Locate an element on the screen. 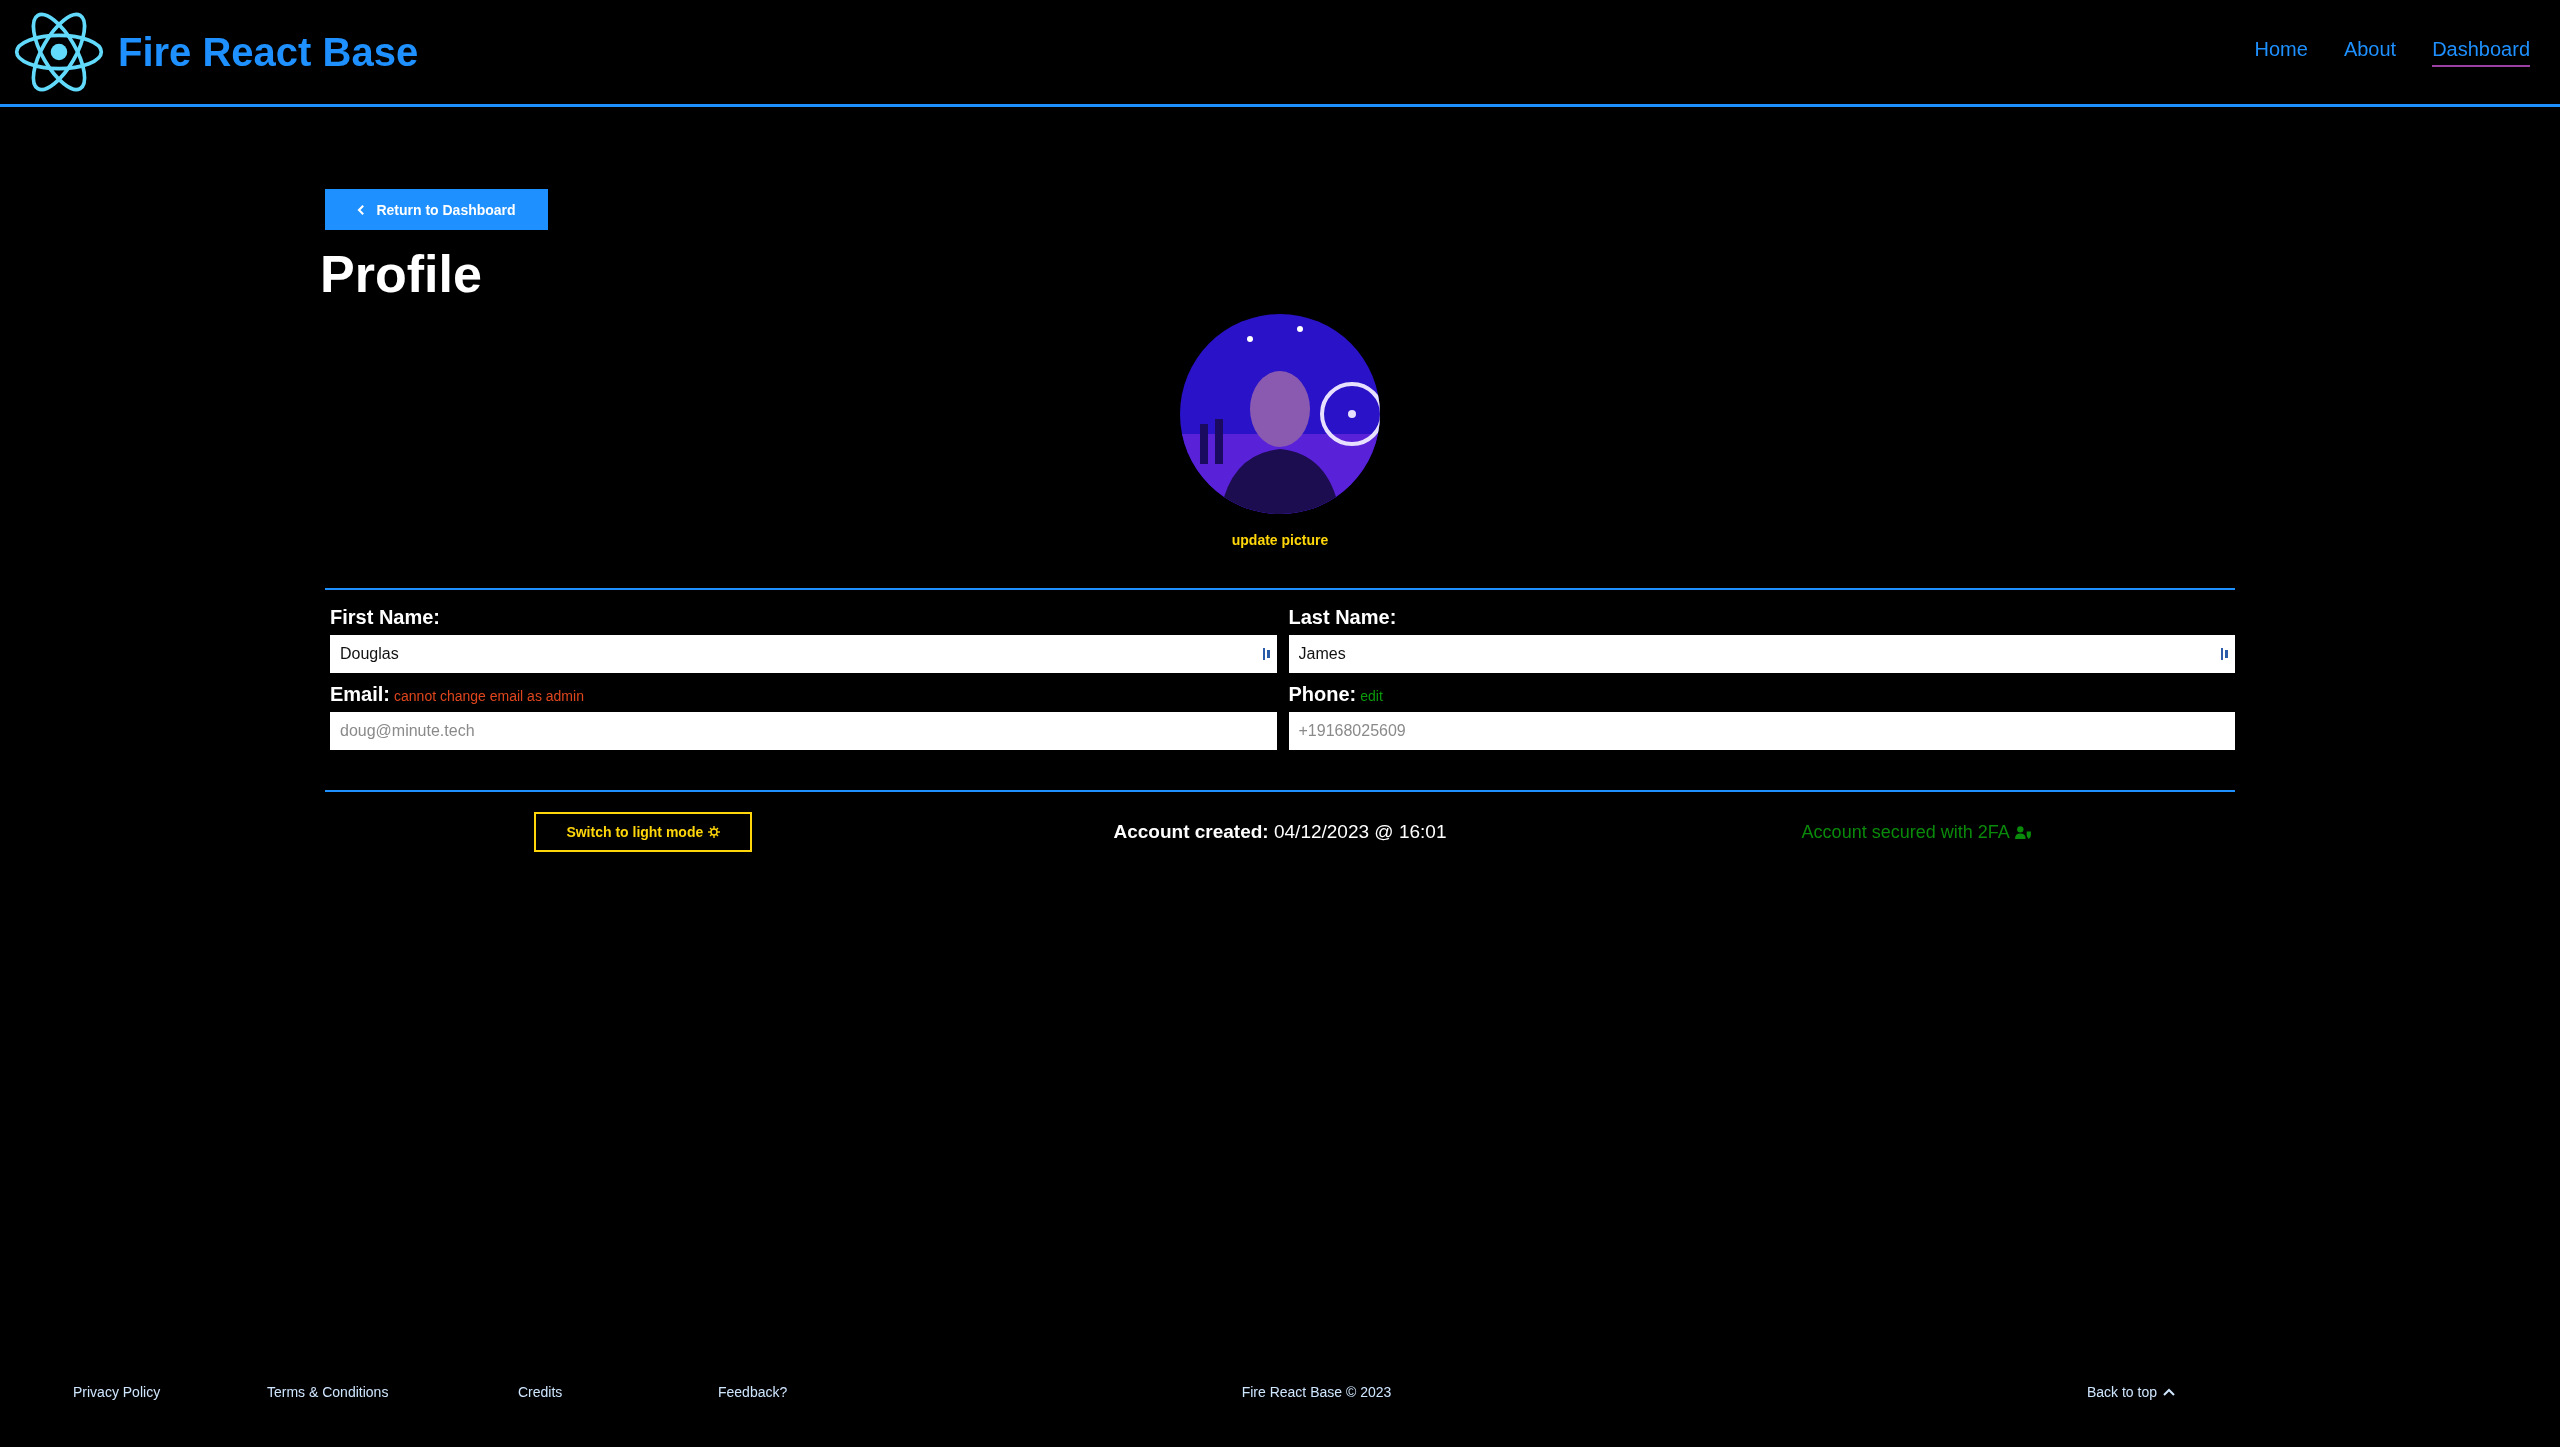 The height and width of the screenshot is (1447, 2560). nav-link: About is located at coordinates (2370, 52).